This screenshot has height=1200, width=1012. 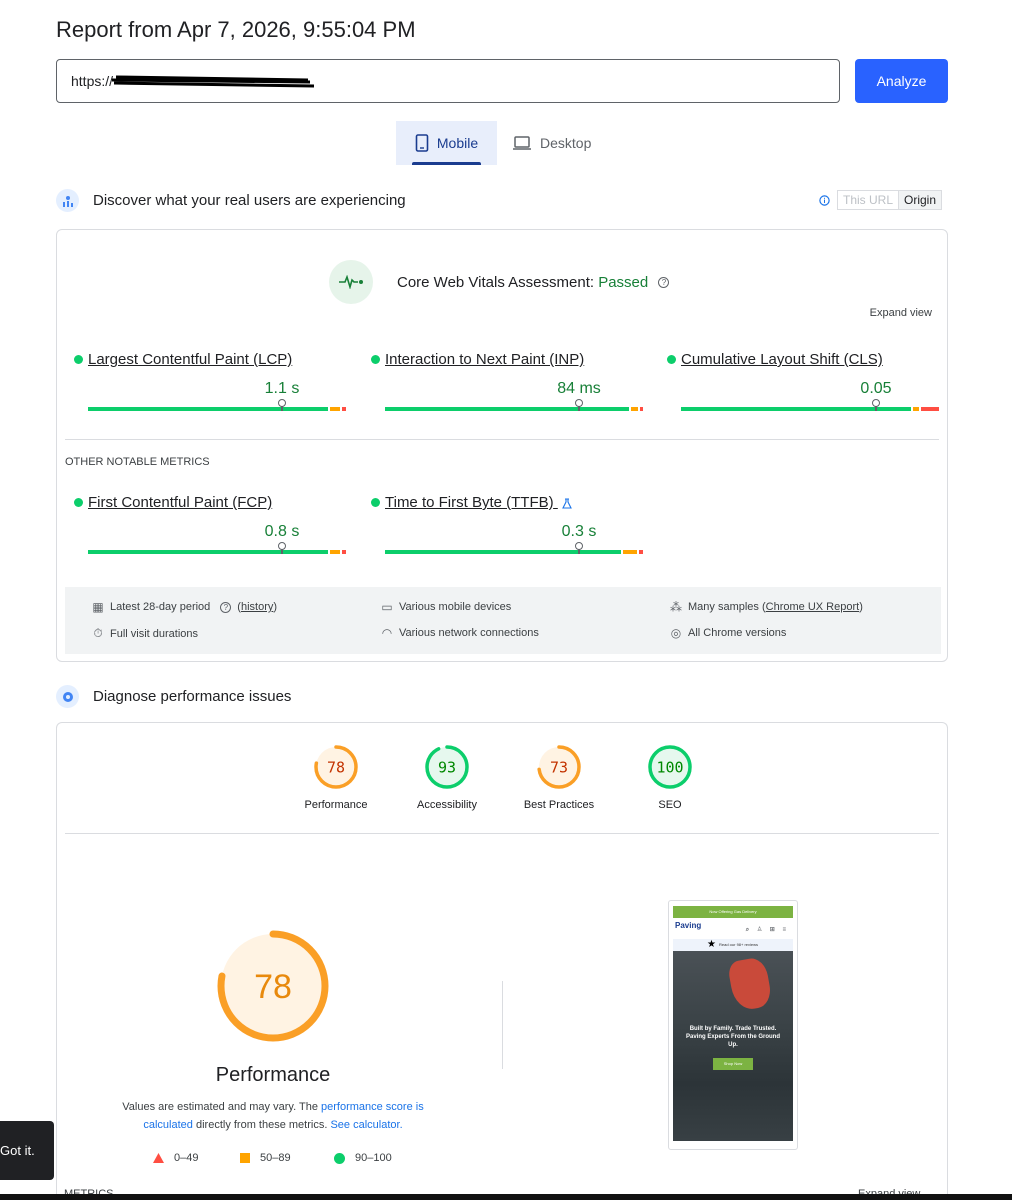 What do you see at coordinates (733, 912) in the screenshot?
I see `screenshot-banner: Now Offering Gas Delivery` at bounding box center [733, 912].